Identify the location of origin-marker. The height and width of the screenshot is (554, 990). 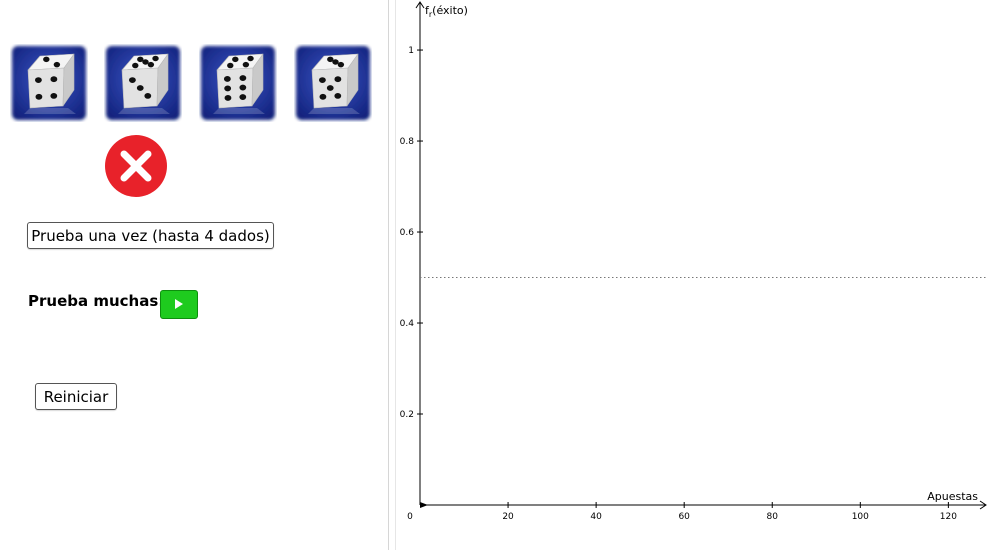
(424, 505).